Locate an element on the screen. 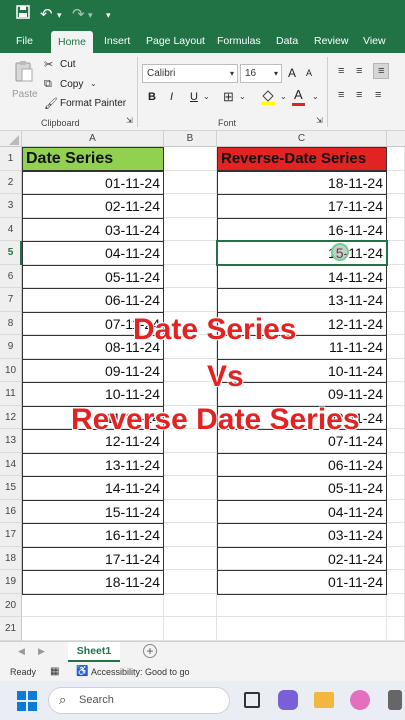 This screenshot has height=720, width=405. row-header: 12 is located at coordinates (11, 417).